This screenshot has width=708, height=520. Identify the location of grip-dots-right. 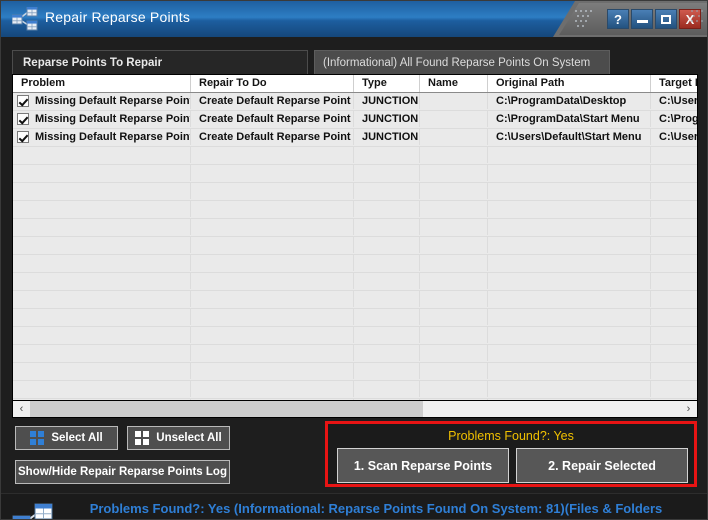
(697, 16).